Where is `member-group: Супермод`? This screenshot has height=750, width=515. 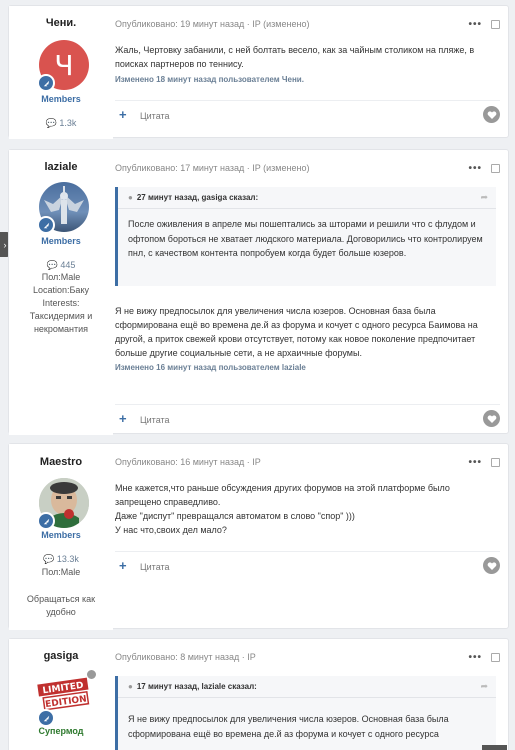
member-group: Супермод is located at coordinates (61, 731).